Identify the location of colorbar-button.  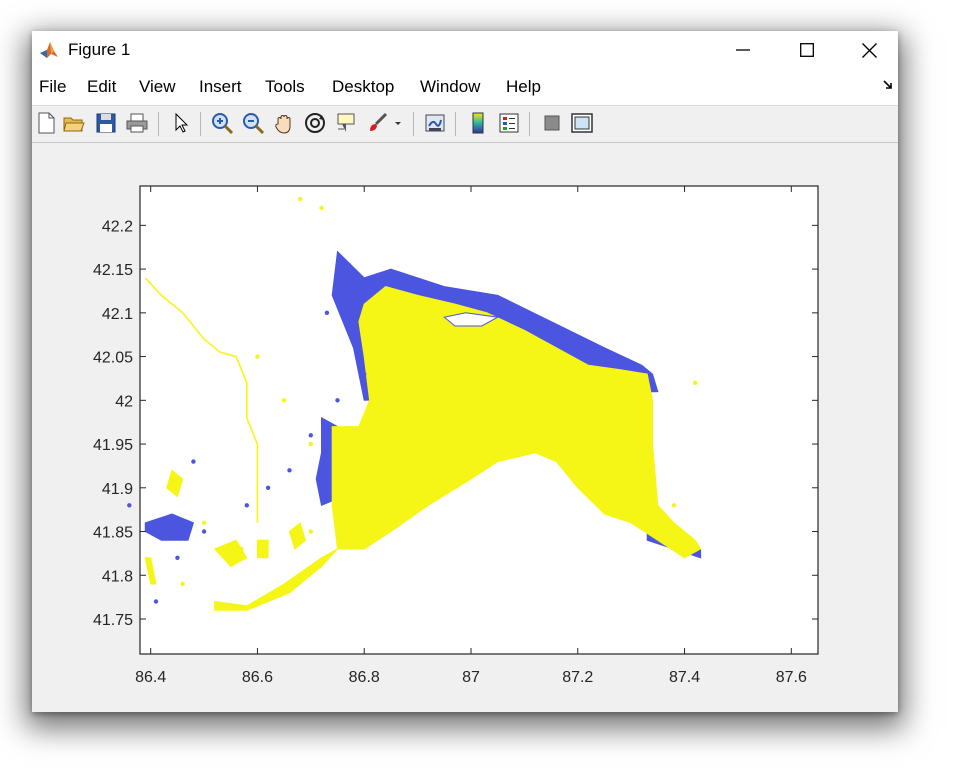
(478, 123).